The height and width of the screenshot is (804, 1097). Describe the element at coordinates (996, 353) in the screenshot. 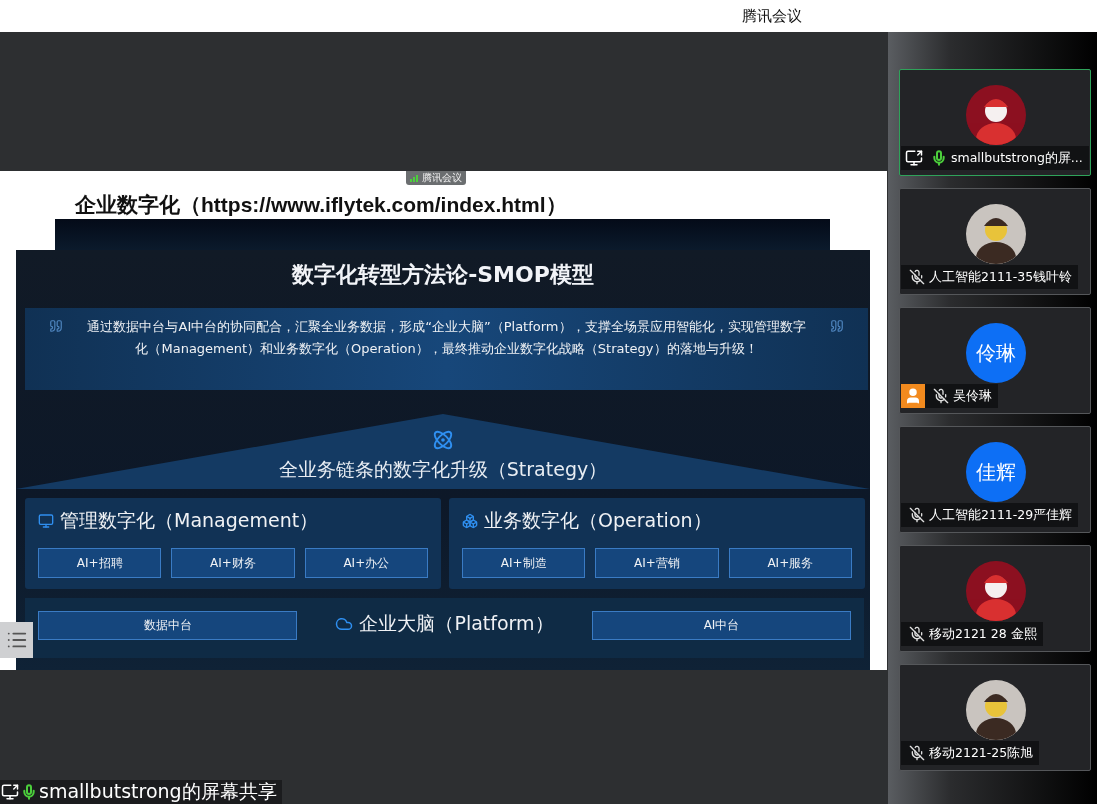

I see `avatar: 伶琳` at that location.